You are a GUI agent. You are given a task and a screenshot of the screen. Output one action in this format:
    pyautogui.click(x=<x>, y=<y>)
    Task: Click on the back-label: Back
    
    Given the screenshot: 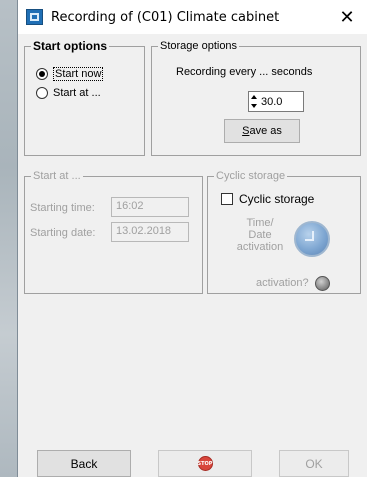 What is the action you would take?
    pyautogui.click(x=84, y=463)
    